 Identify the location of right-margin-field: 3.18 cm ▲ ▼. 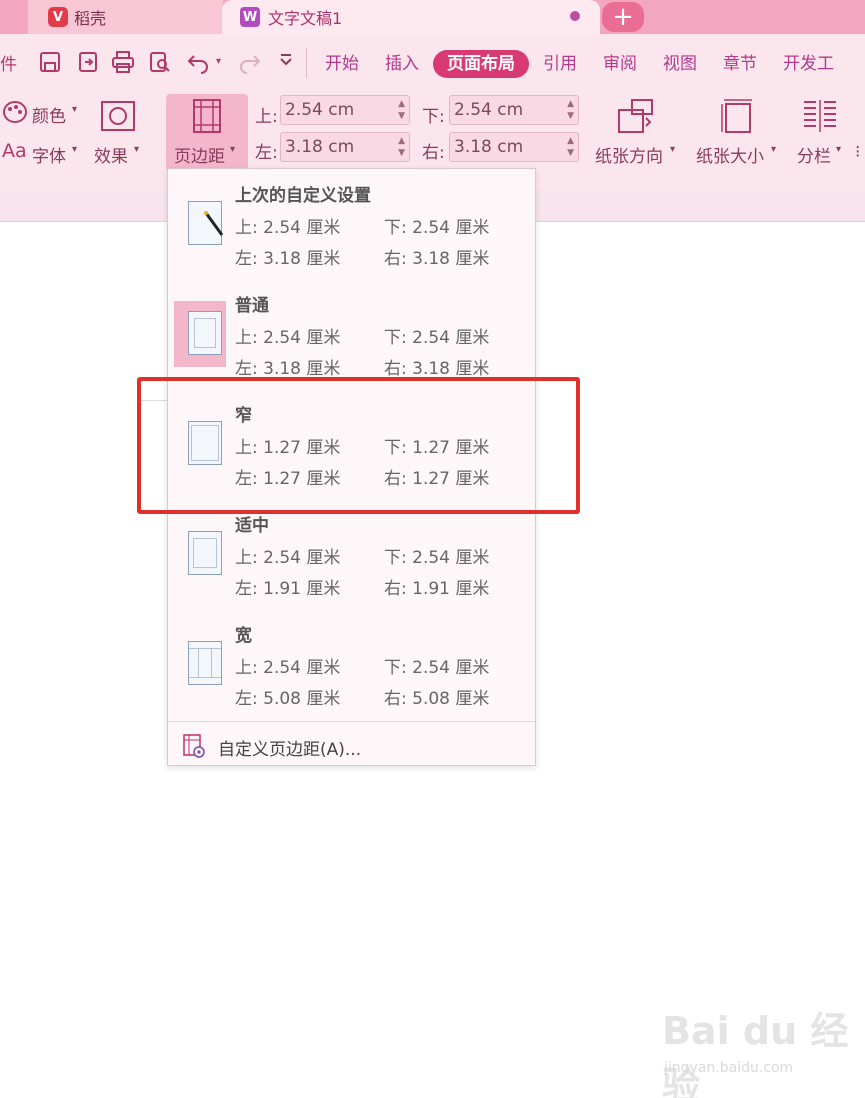
(514, 147).